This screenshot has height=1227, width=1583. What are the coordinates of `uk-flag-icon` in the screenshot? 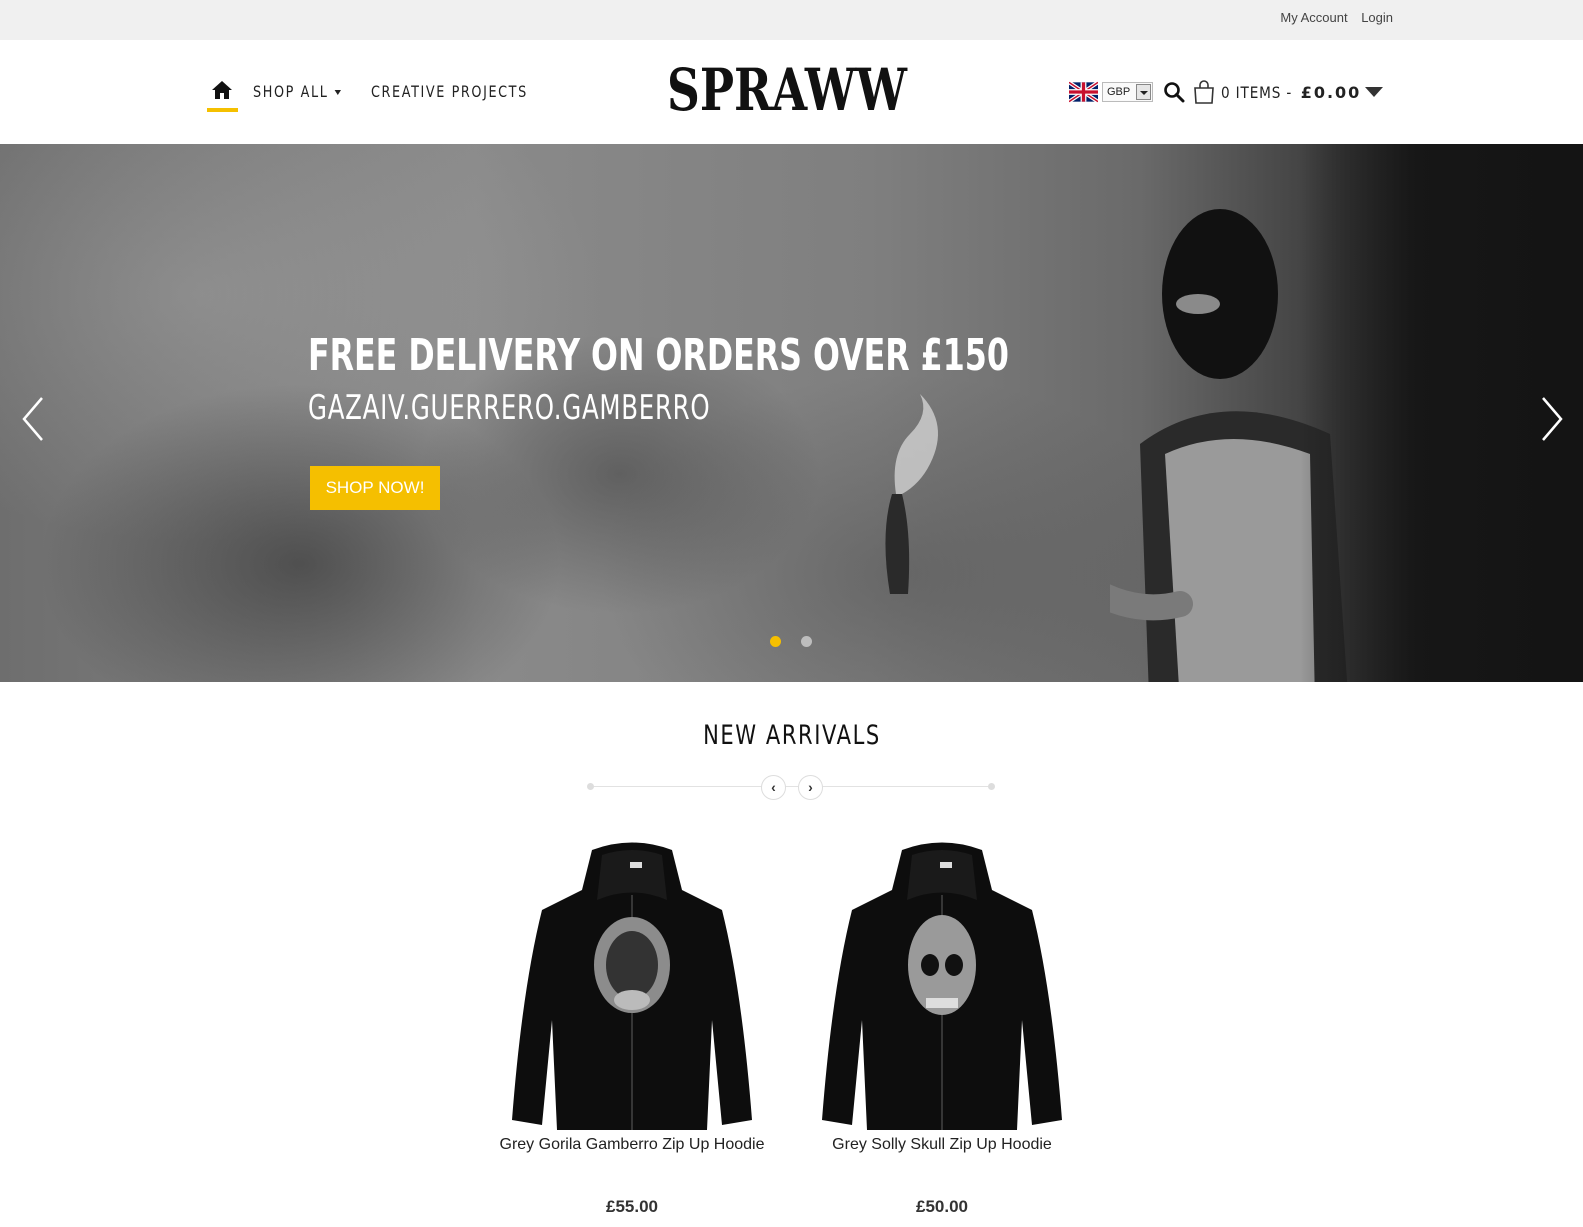 It's located at (1083, 92).